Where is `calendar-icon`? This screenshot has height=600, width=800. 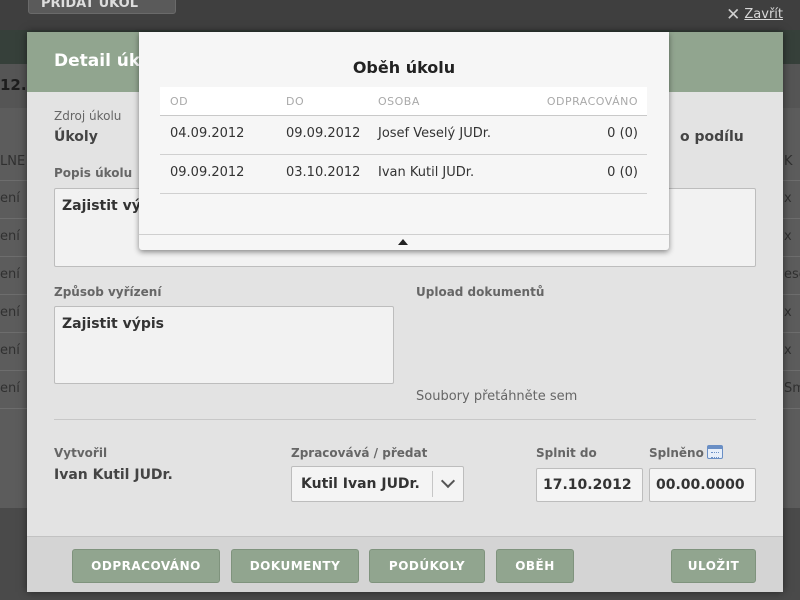 calendar-icon is located at coordinates (715, 452).